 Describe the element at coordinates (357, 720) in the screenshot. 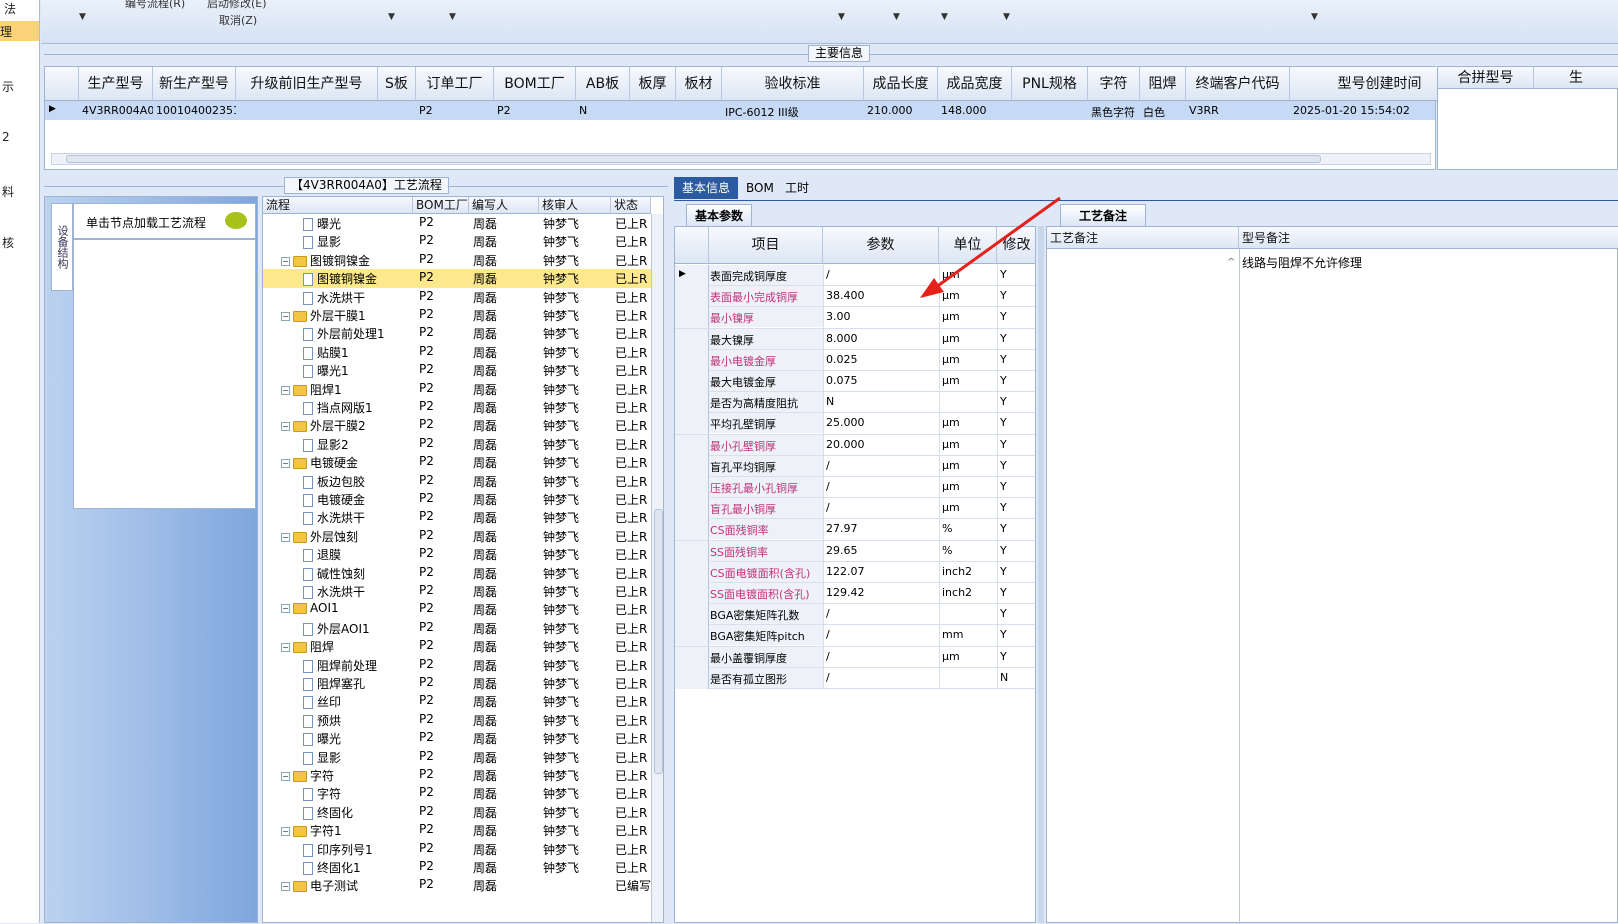

I see `tree-node: 预烘` at that location.